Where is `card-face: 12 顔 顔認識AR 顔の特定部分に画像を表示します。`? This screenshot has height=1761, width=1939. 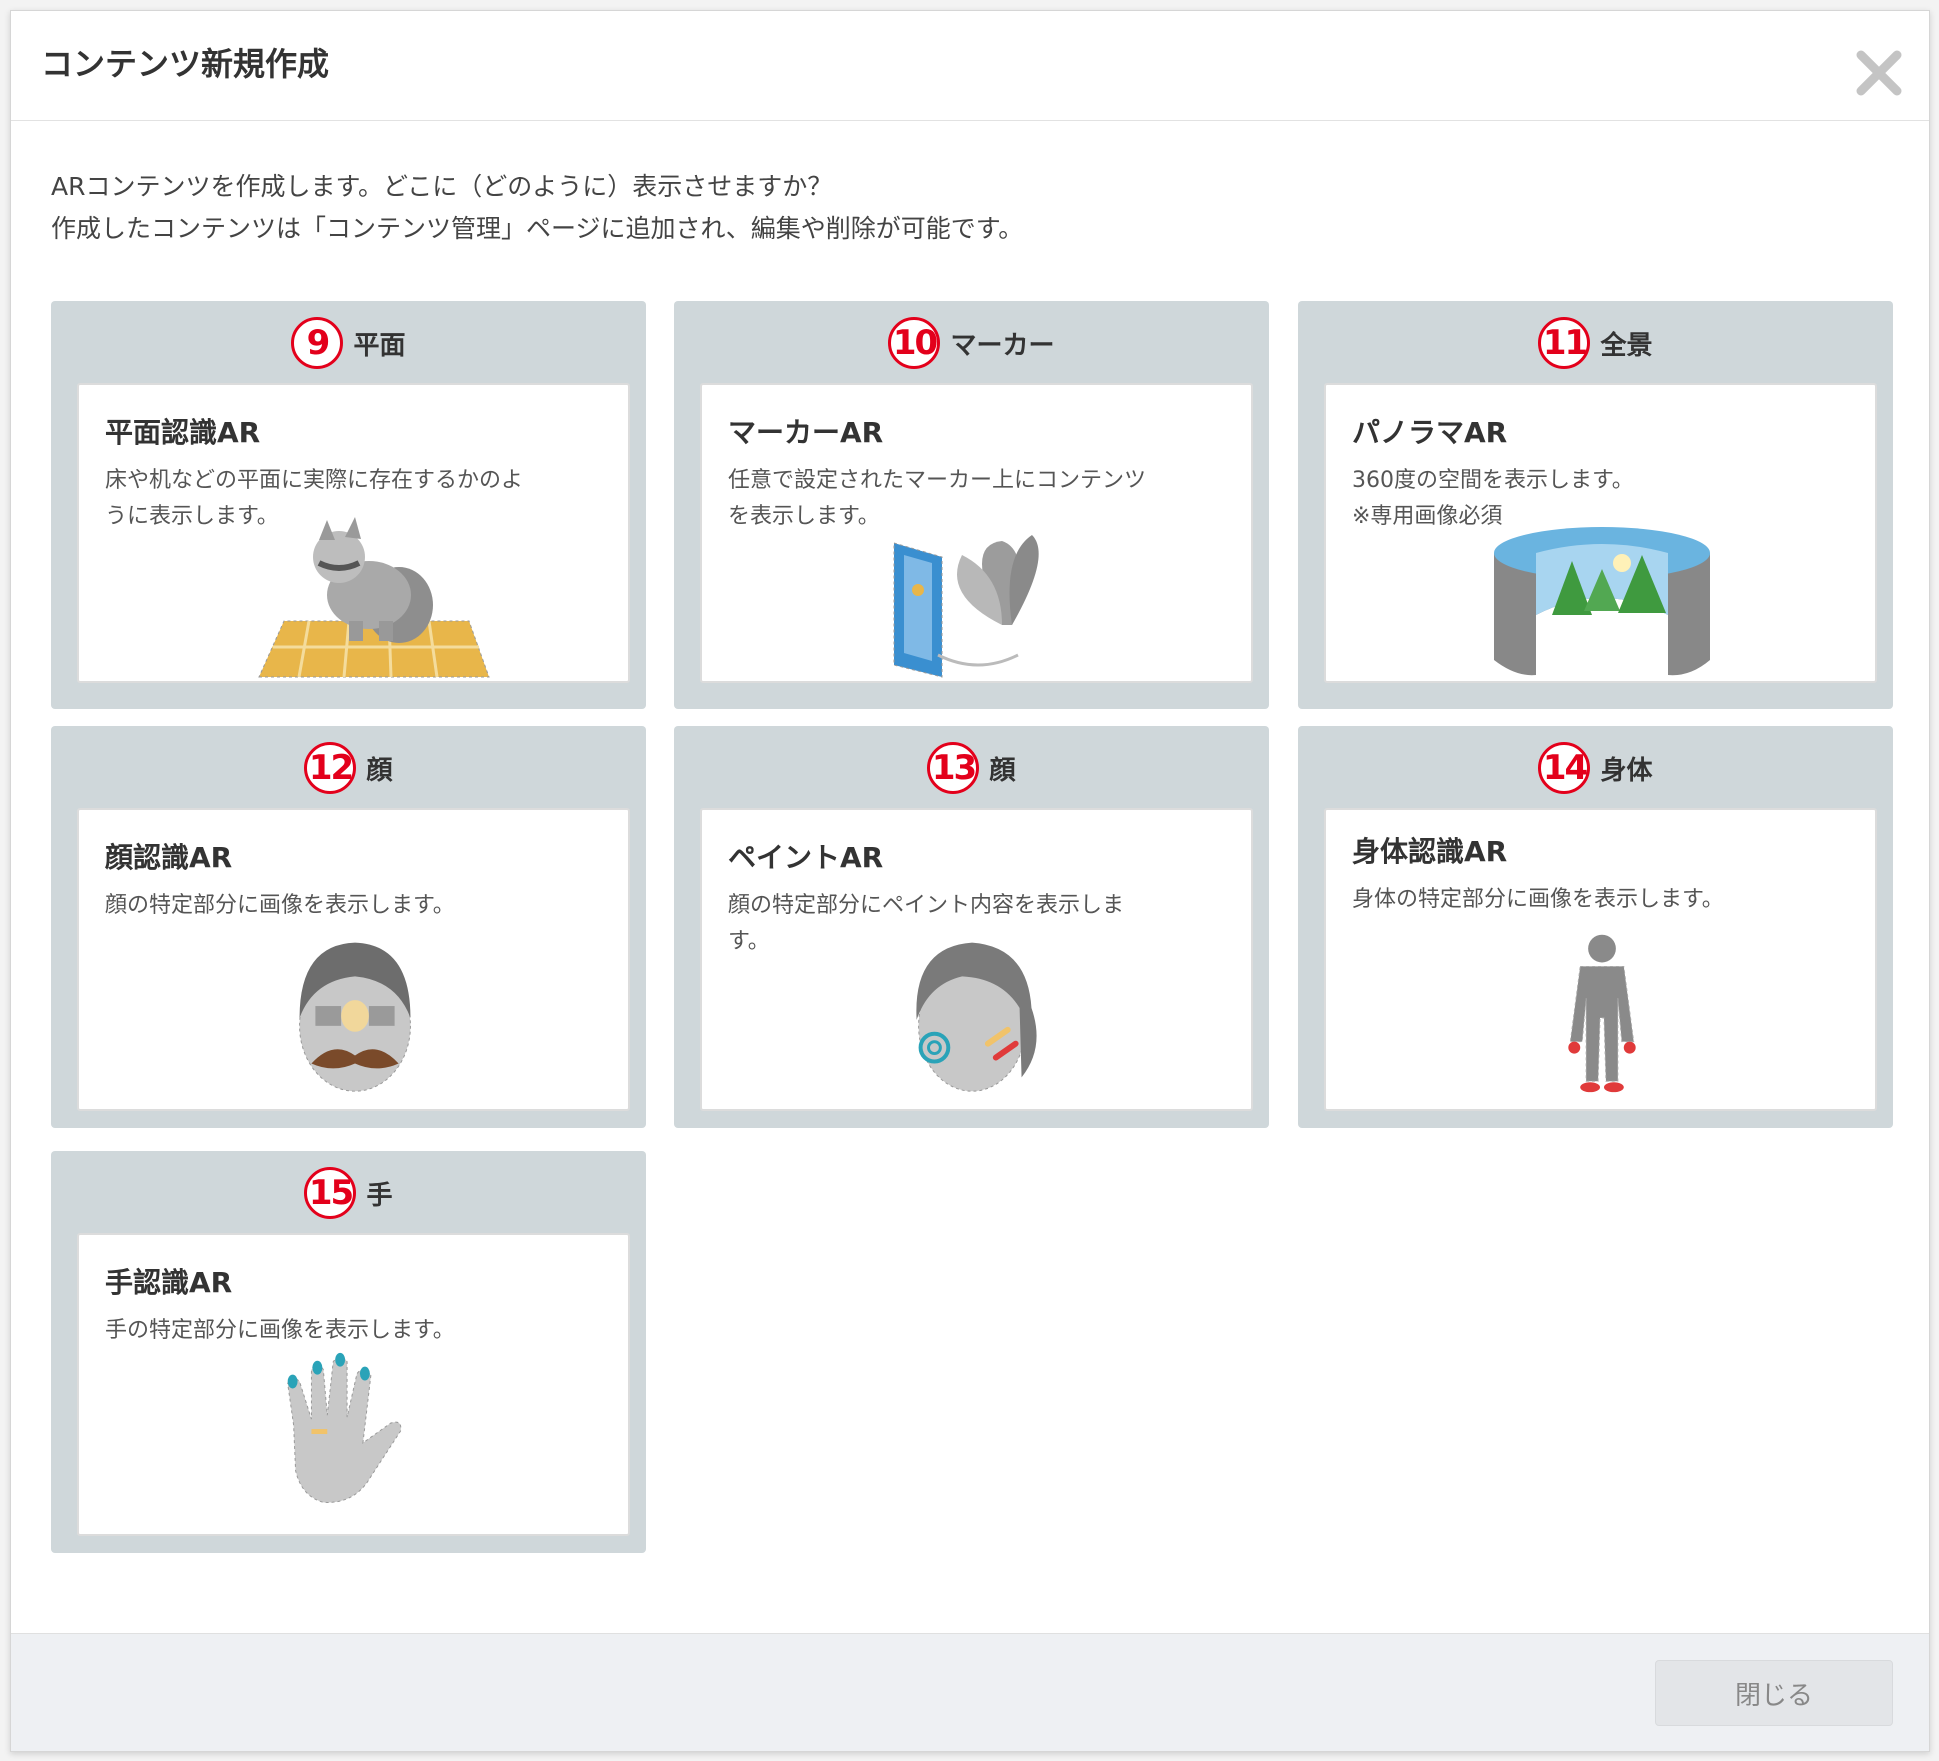
card-face: 12 顔 顔認識AR 顔の特定部分に画像を表示します。 is located at coordinates (348, 927).